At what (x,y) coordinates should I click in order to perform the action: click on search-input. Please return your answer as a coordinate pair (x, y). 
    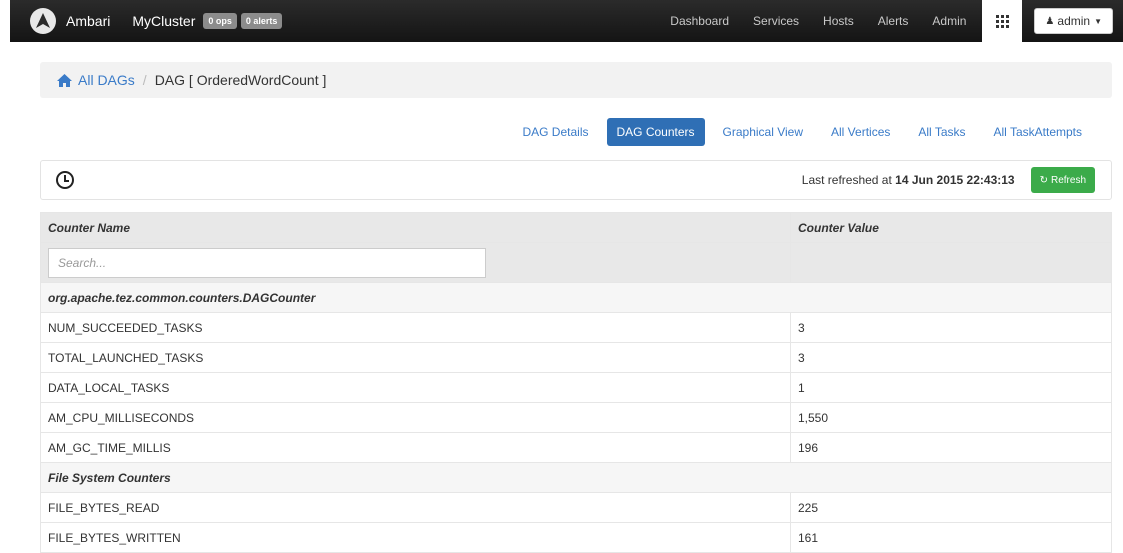
    Looking at the image, I should click on (267, 262).